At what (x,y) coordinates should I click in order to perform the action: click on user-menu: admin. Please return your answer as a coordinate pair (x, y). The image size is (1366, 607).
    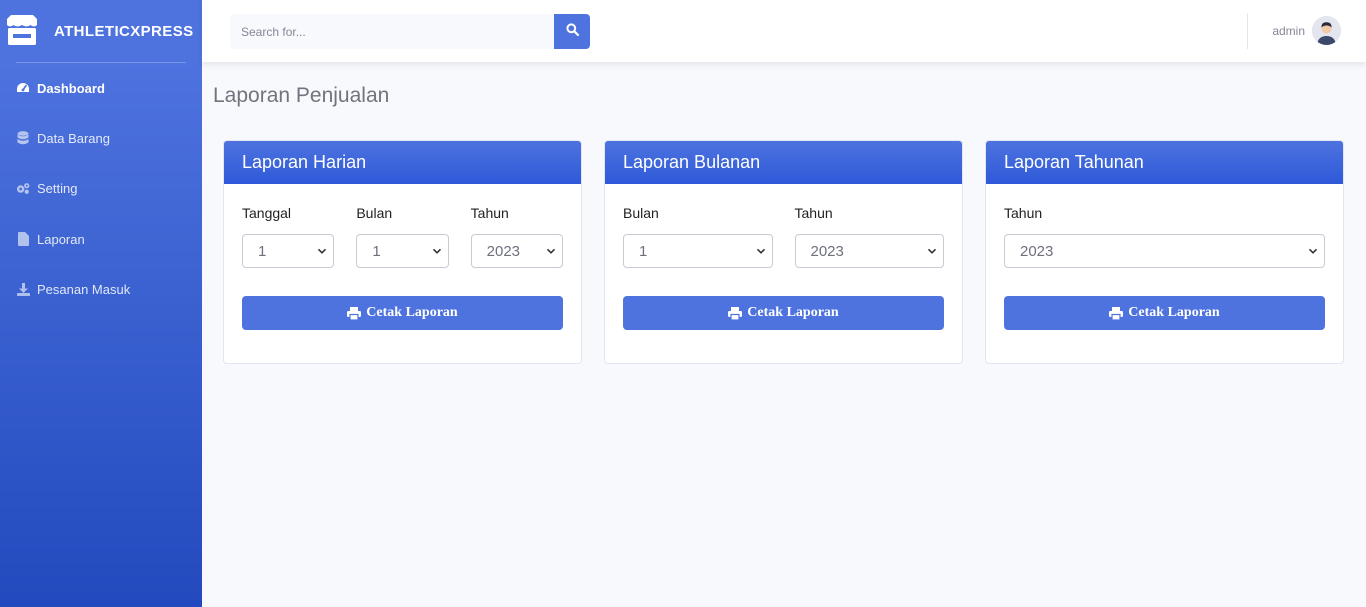
    Looking at the image, I should click on (1306, 30).